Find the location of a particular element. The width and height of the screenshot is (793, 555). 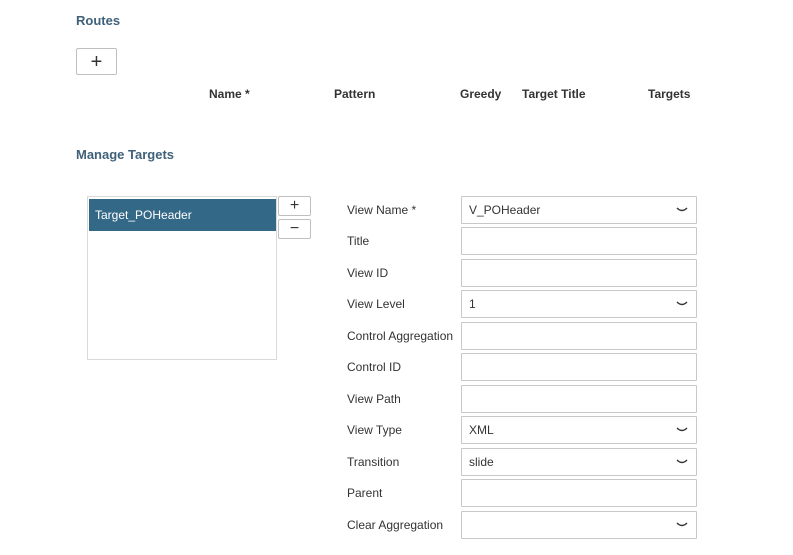

view-path-label: View Path is located at coordinates (374, 399).